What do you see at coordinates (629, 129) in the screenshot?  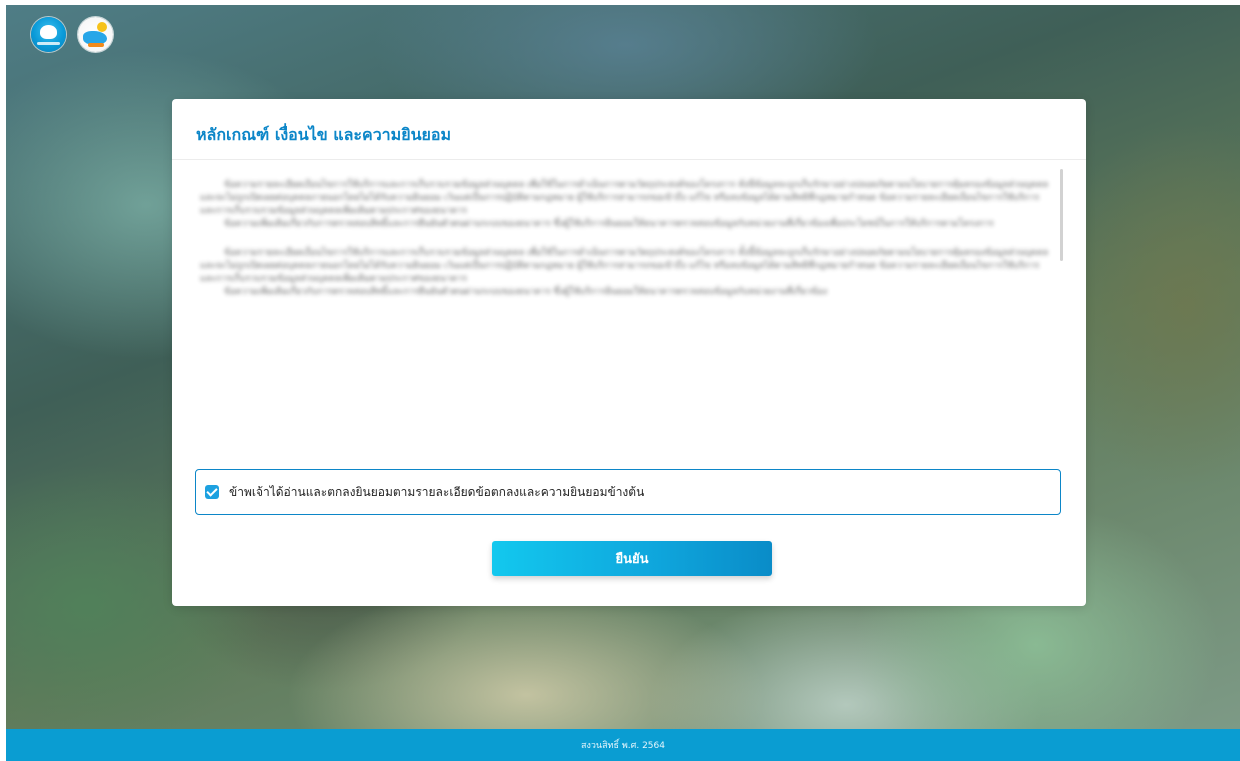 I see `modal-header: หลักเกณฑ์ เงื่อนไข และความยินยอม` at bounding box center [629, 129].